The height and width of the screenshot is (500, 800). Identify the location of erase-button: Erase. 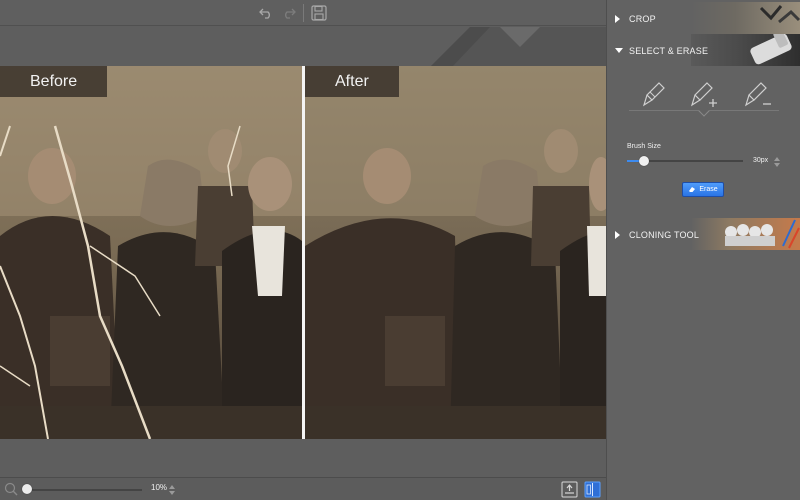
(703, 189).